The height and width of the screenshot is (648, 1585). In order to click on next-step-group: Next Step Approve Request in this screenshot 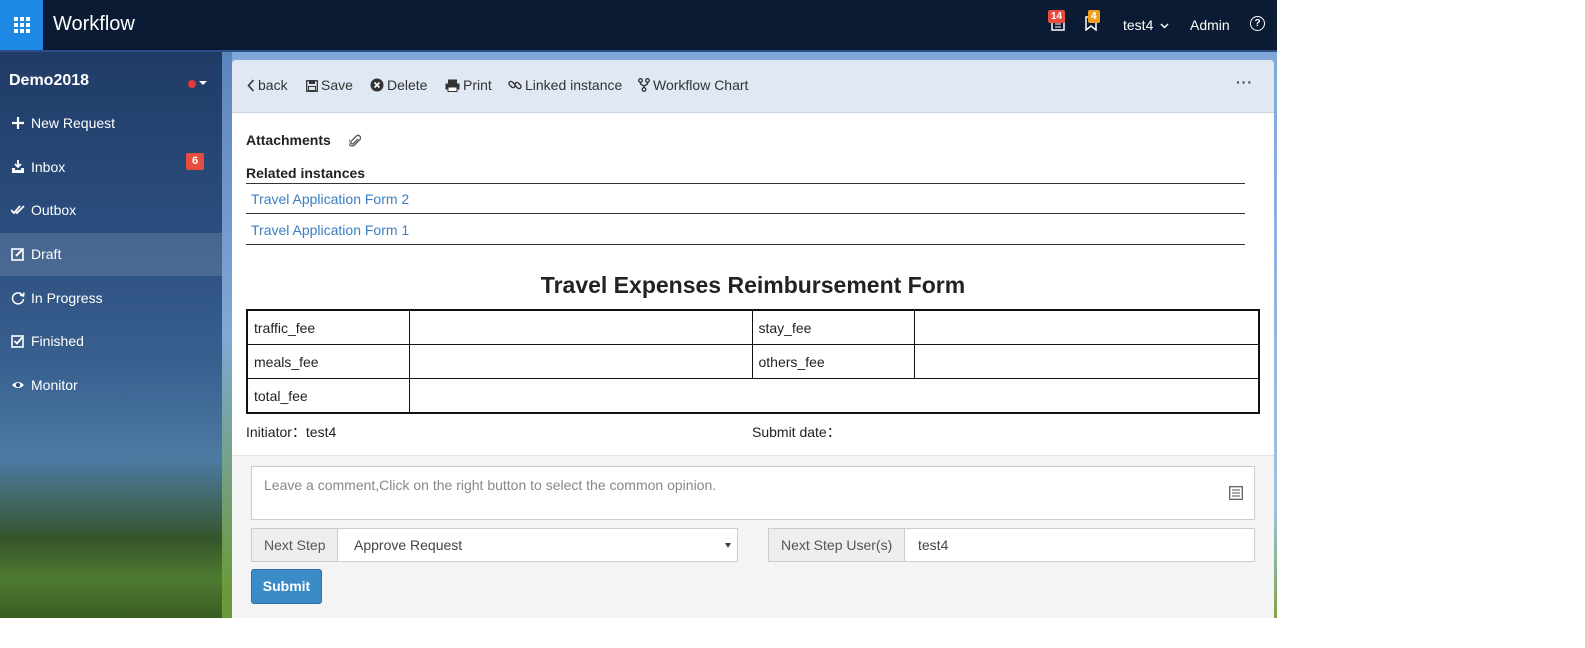, I will do `click(494, 545)`.